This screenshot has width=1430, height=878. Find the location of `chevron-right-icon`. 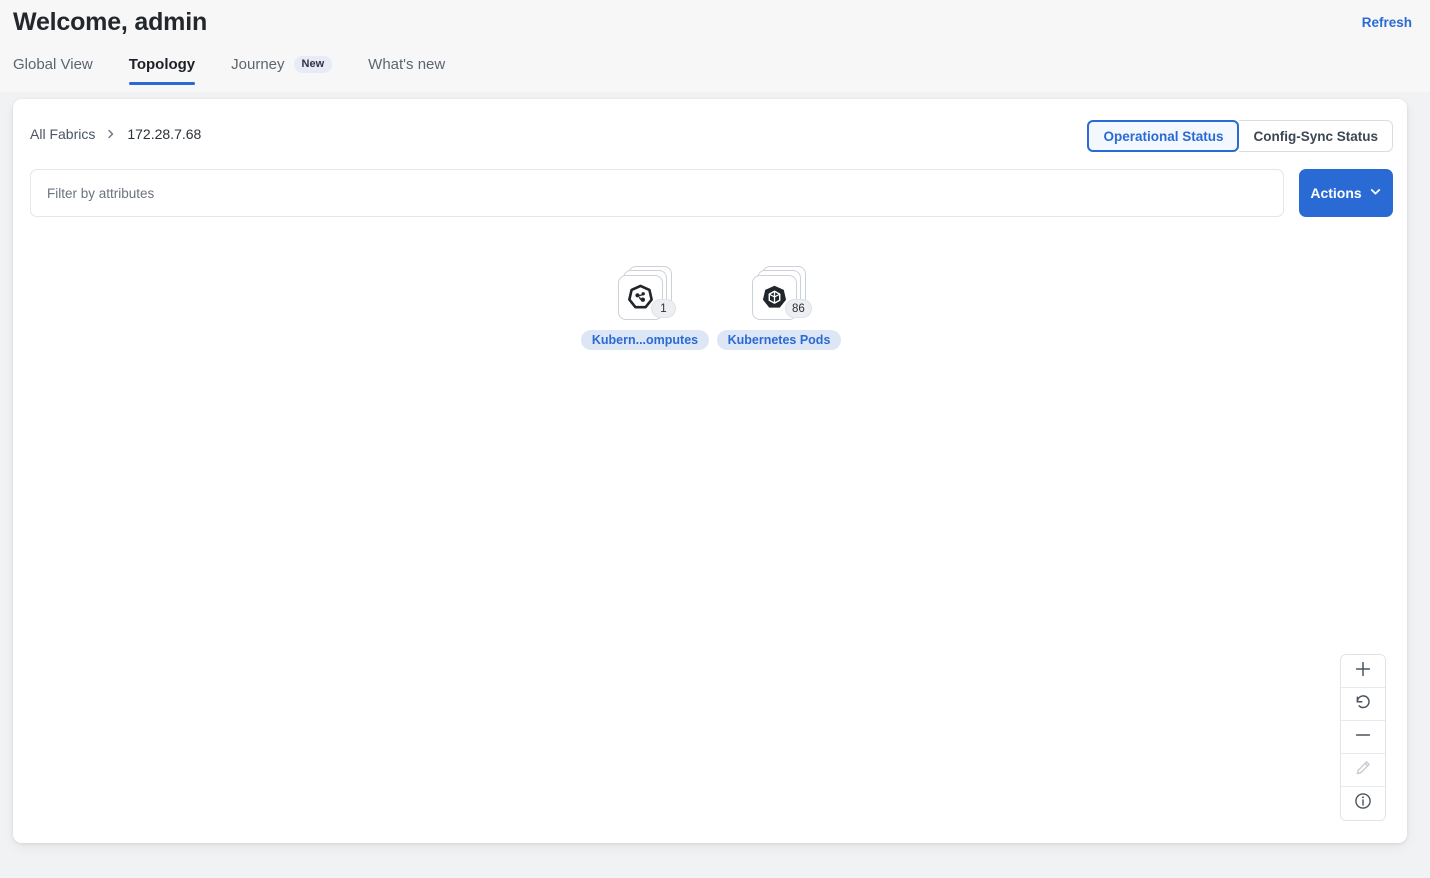

chevron-right-icon is located at coordinates (111, 134).